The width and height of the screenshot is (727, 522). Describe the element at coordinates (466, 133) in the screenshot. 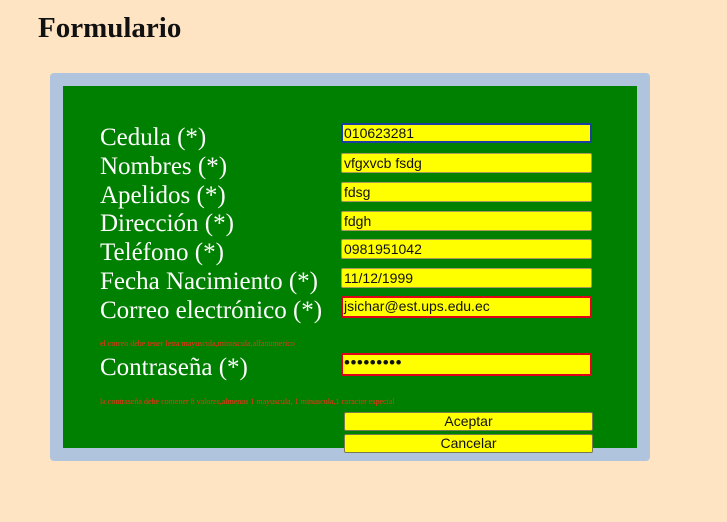

I see `cedula-input: 010623281` at that location.